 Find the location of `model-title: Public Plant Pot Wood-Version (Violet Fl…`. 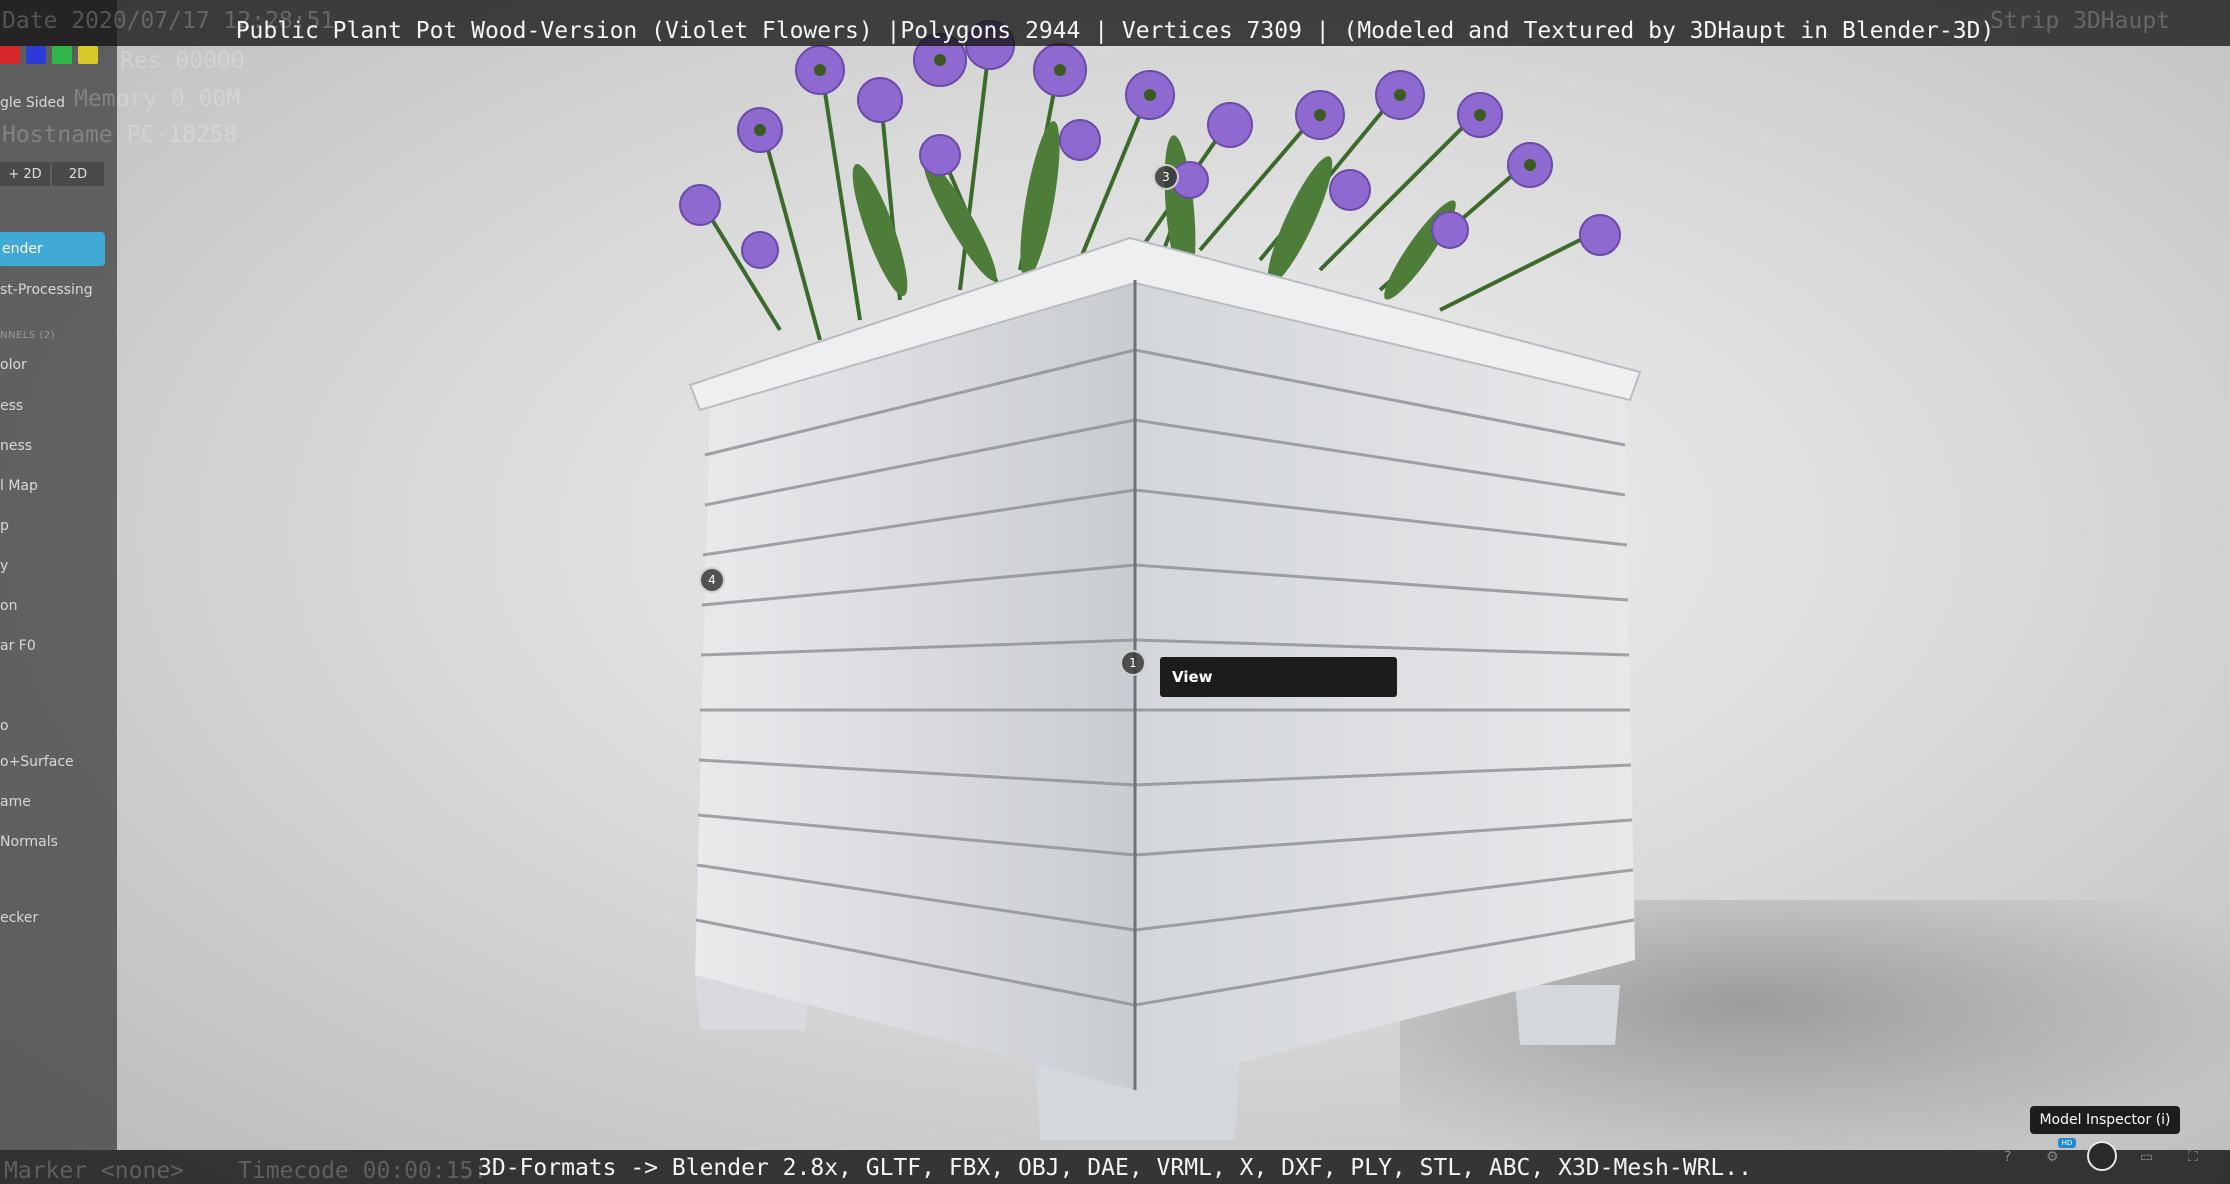

model-title: Public Plant Pot Wood-Version (Violet Fl… is located at coordinates (1115, 31).